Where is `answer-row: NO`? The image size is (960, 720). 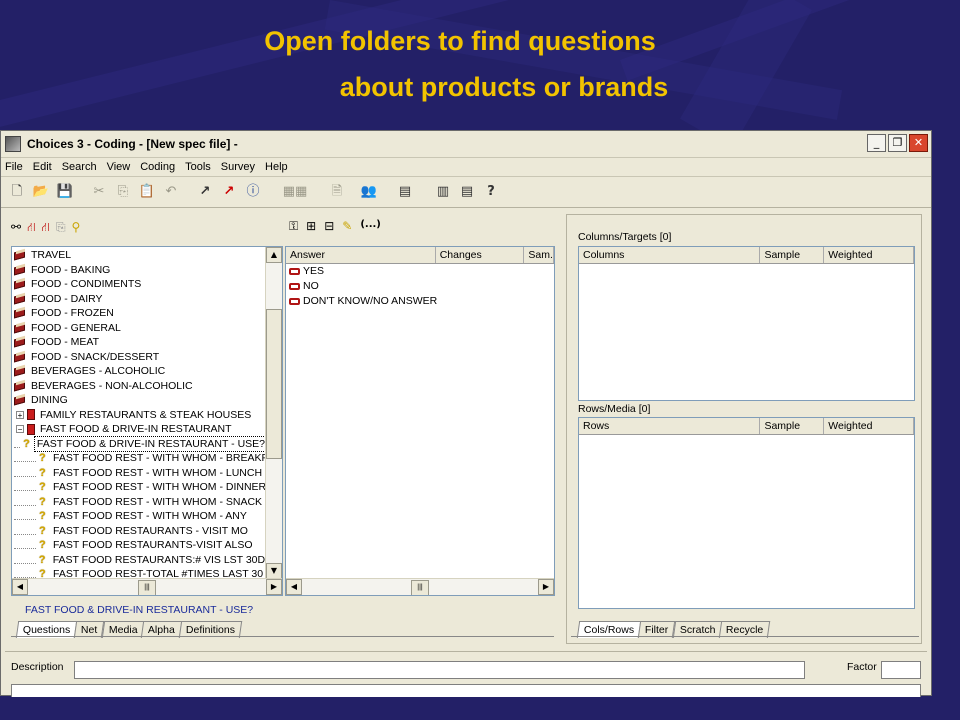
answer-row: NO is located at coordinates (420, 286).